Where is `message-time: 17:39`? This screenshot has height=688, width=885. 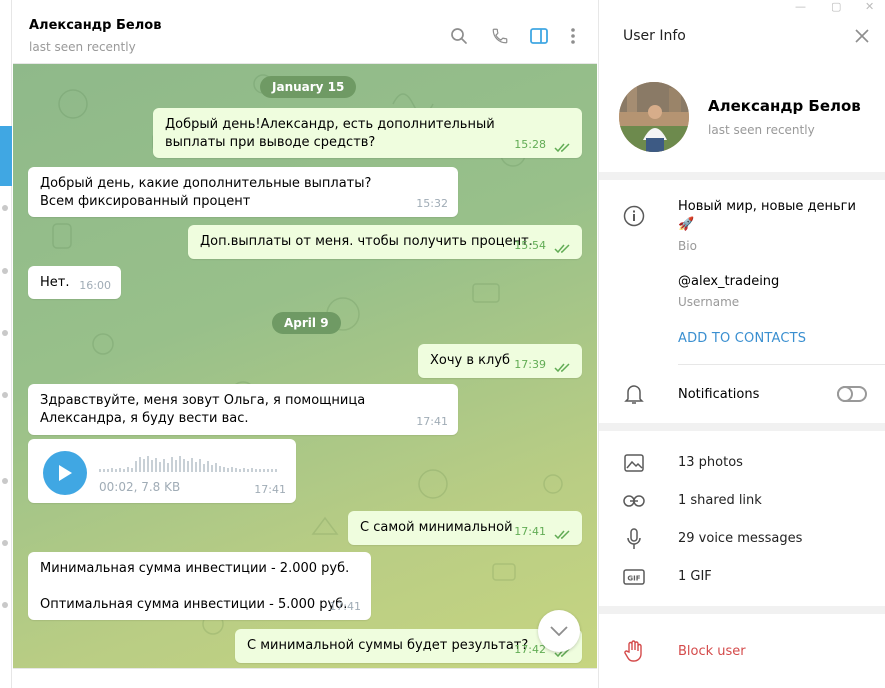 message-time: 17:39 is located at coordinates (530, 364).